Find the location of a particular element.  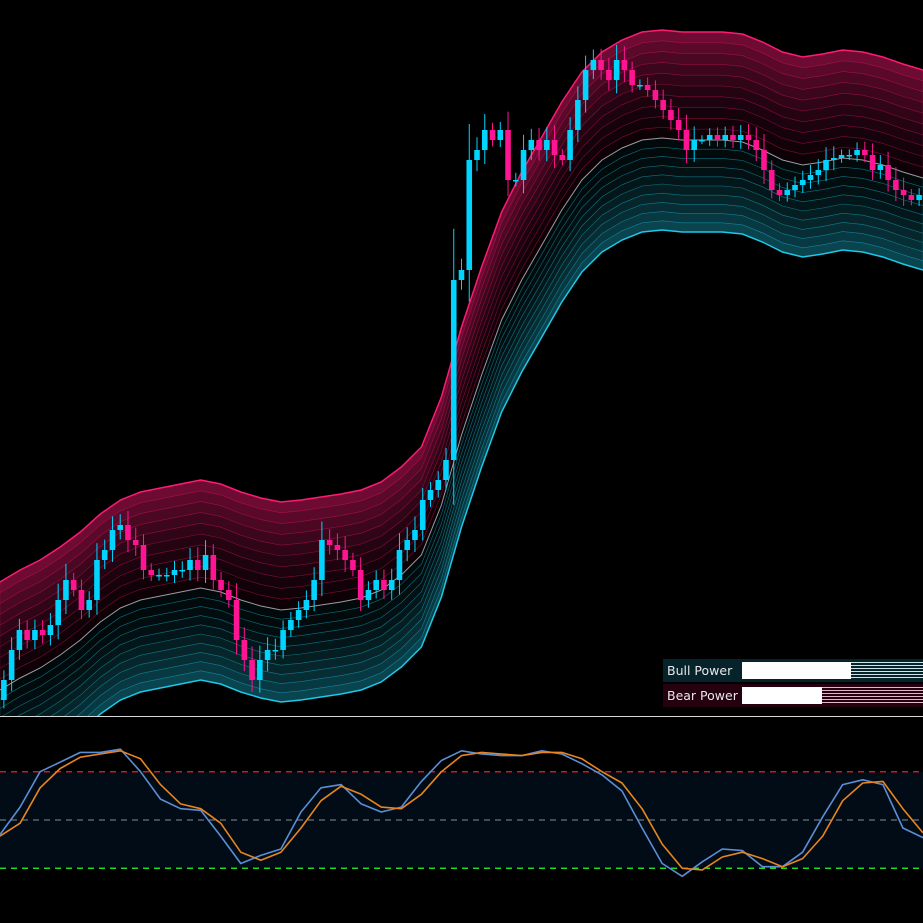

bull-power-row: Bull Power is located at coordinates (793, 670).